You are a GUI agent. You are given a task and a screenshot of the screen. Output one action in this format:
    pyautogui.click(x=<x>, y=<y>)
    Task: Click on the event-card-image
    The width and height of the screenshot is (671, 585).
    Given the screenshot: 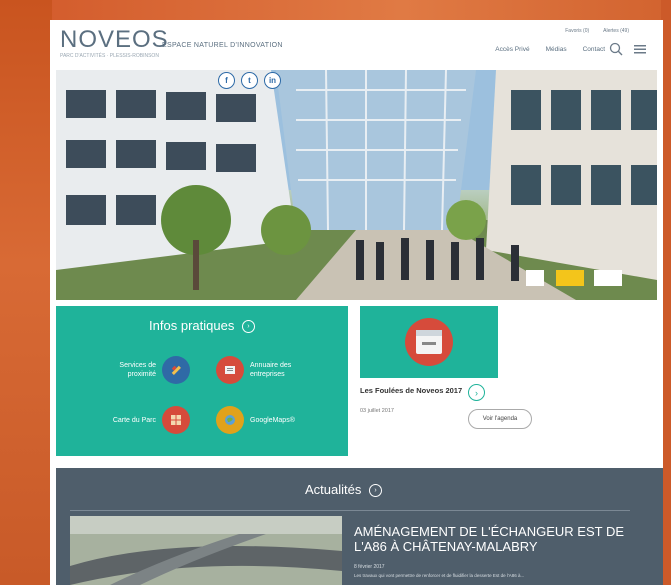 What is the action you would take?
    pyautogui.click(x=429, y=342)
    